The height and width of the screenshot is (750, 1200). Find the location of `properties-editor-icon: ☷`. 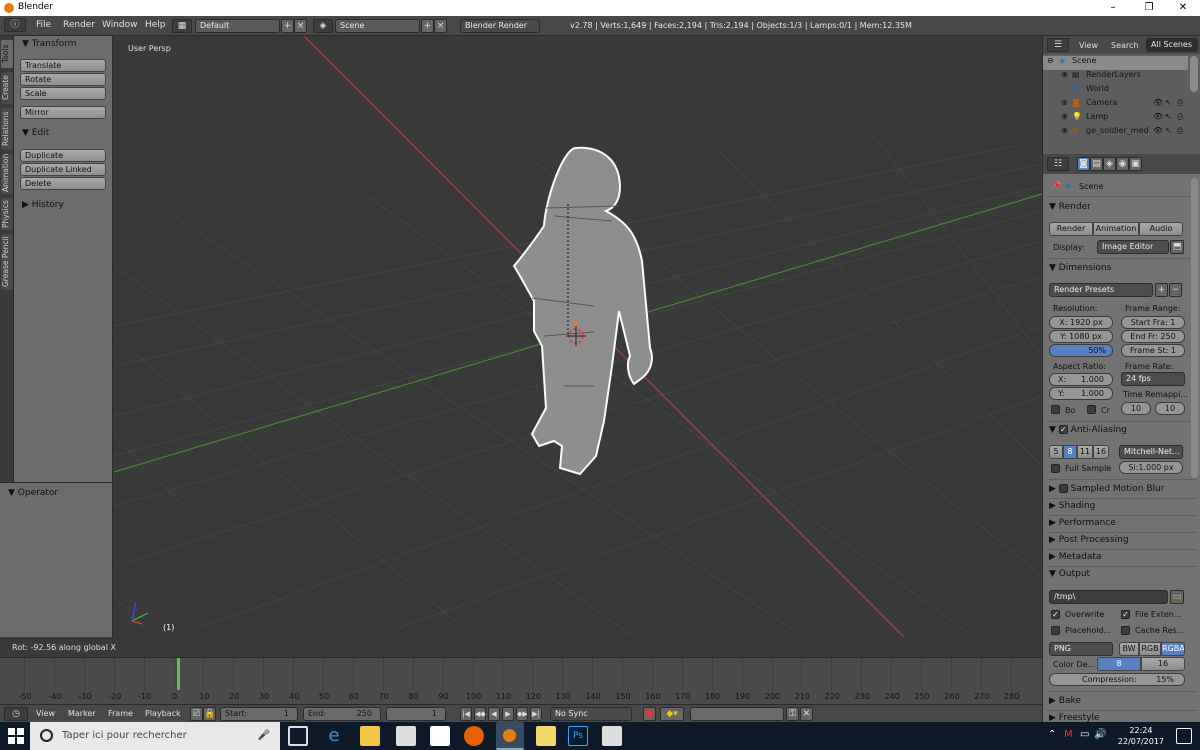

properties-editor-icon: ☷ is located at coordinates (1058, 164).